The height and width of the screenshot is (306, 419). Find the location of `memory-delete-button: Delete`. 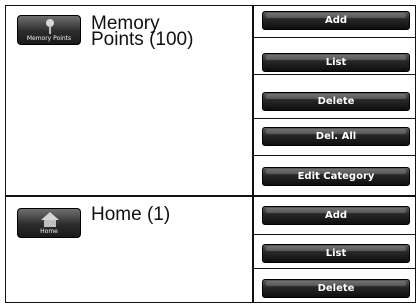

memory-delete-button: Delete is located at coordinates (336, 101).